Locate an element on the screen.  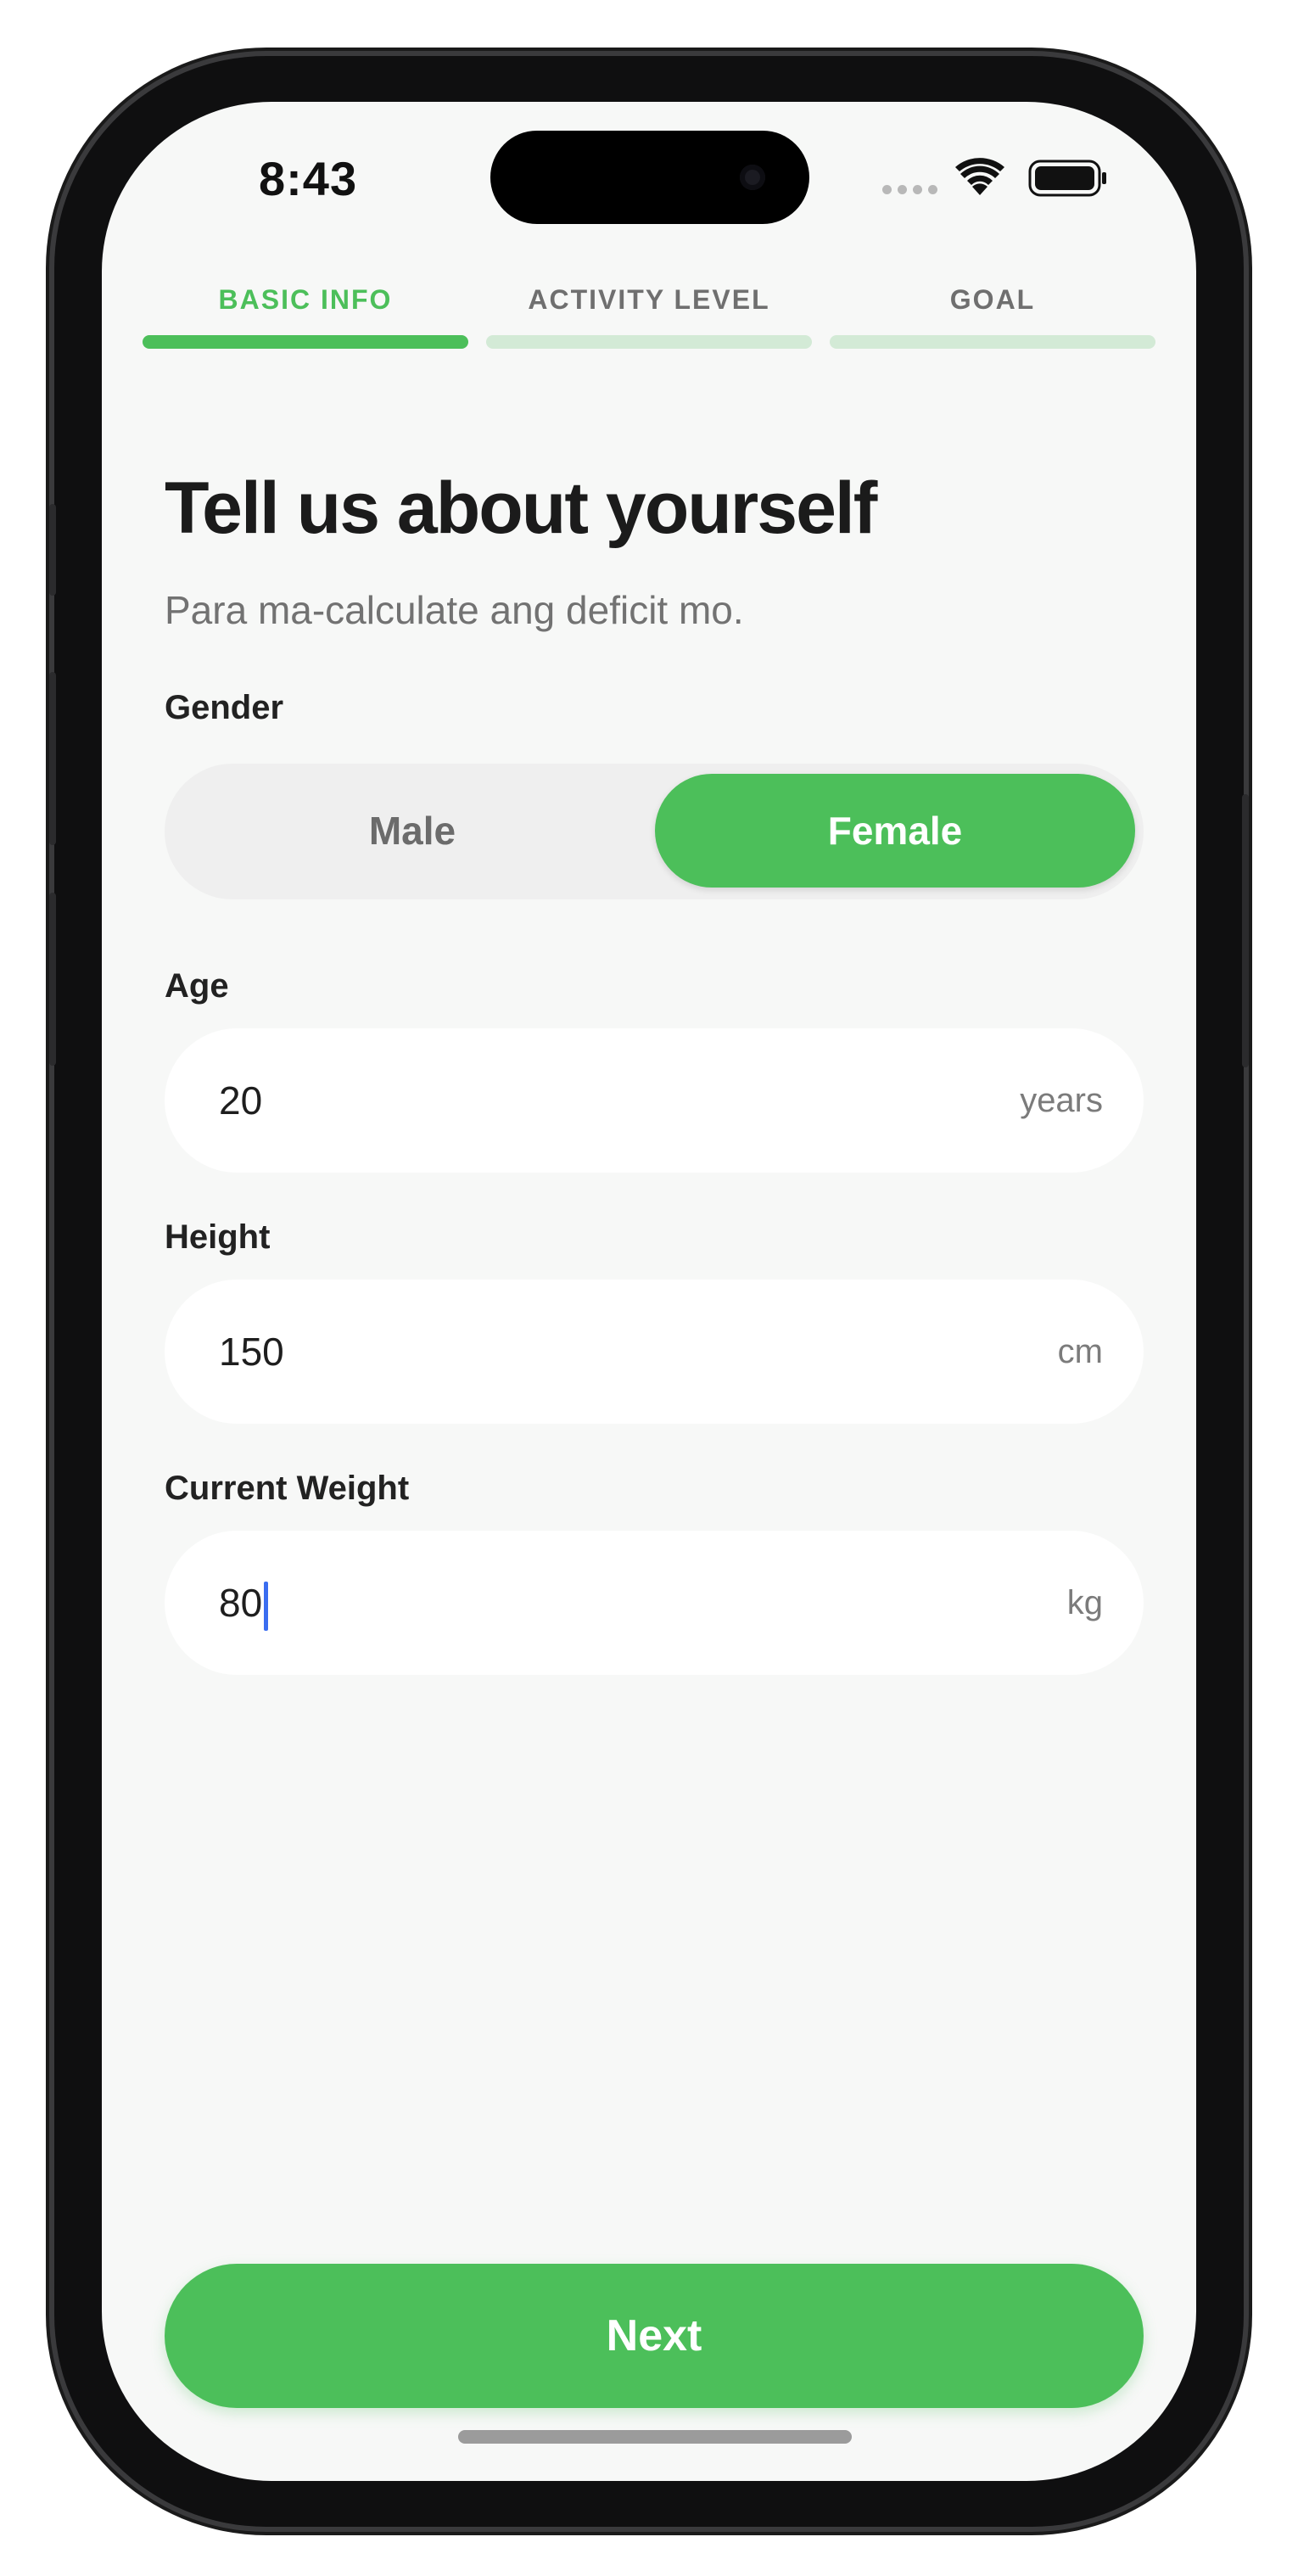
cellular-signal-icon is located at coordinates (909, 189).